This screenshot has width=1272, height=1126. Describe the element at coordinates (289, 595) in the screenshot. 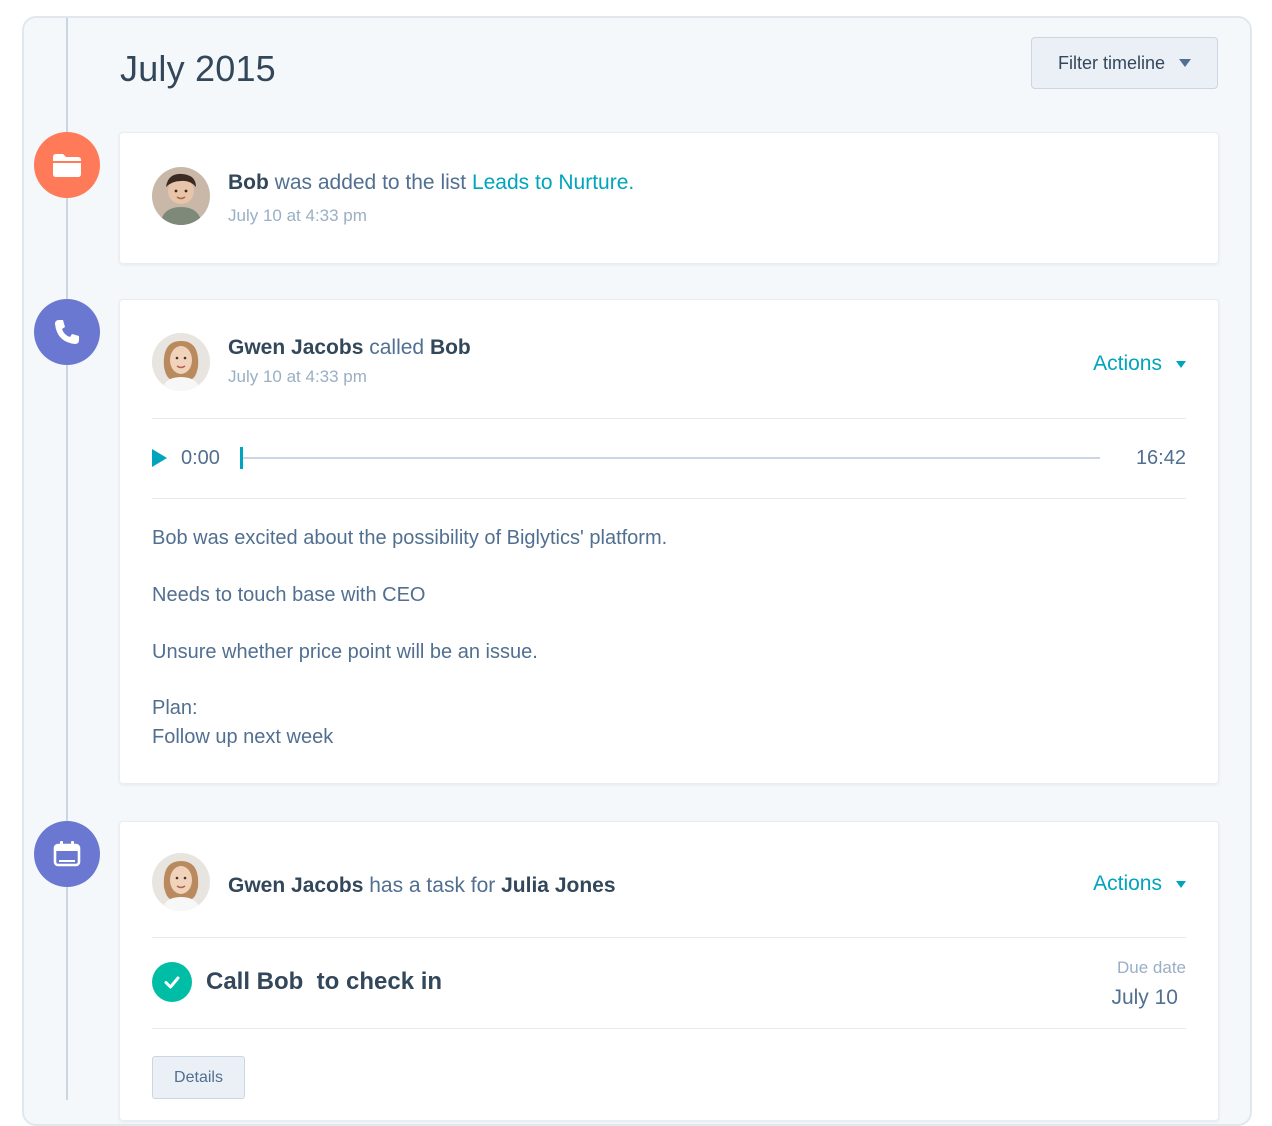

I see `call-note: Needs to touch base with CEO` at that location.